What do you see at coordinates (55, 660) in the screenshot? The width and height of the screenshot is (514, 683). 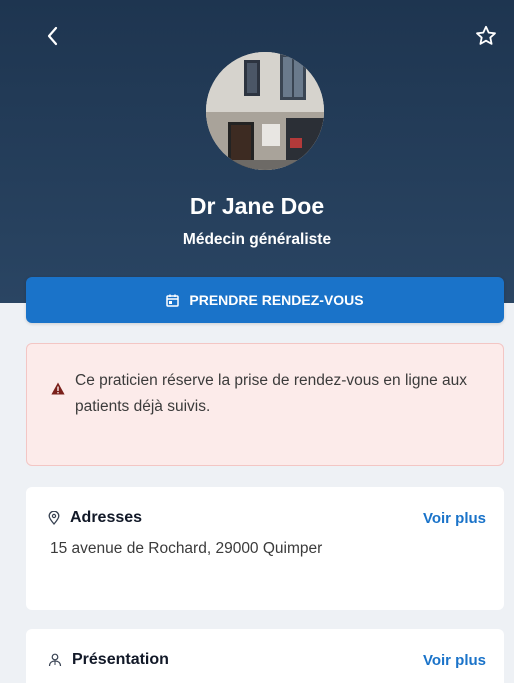 I see `person-icon` at bounding box center [55, 660].